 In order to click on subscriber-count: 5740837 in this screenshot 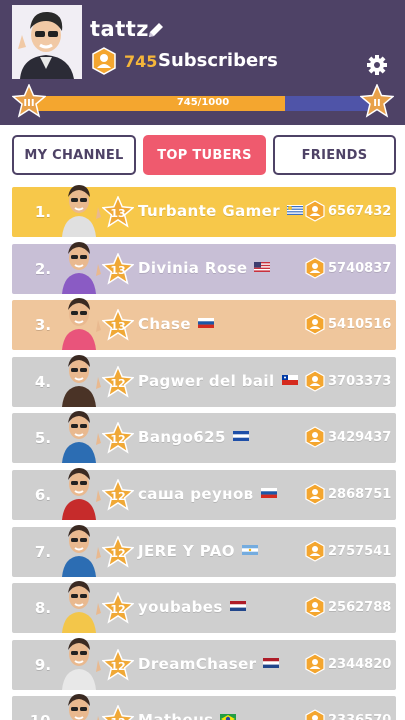, I will do `click(360, 268)`.